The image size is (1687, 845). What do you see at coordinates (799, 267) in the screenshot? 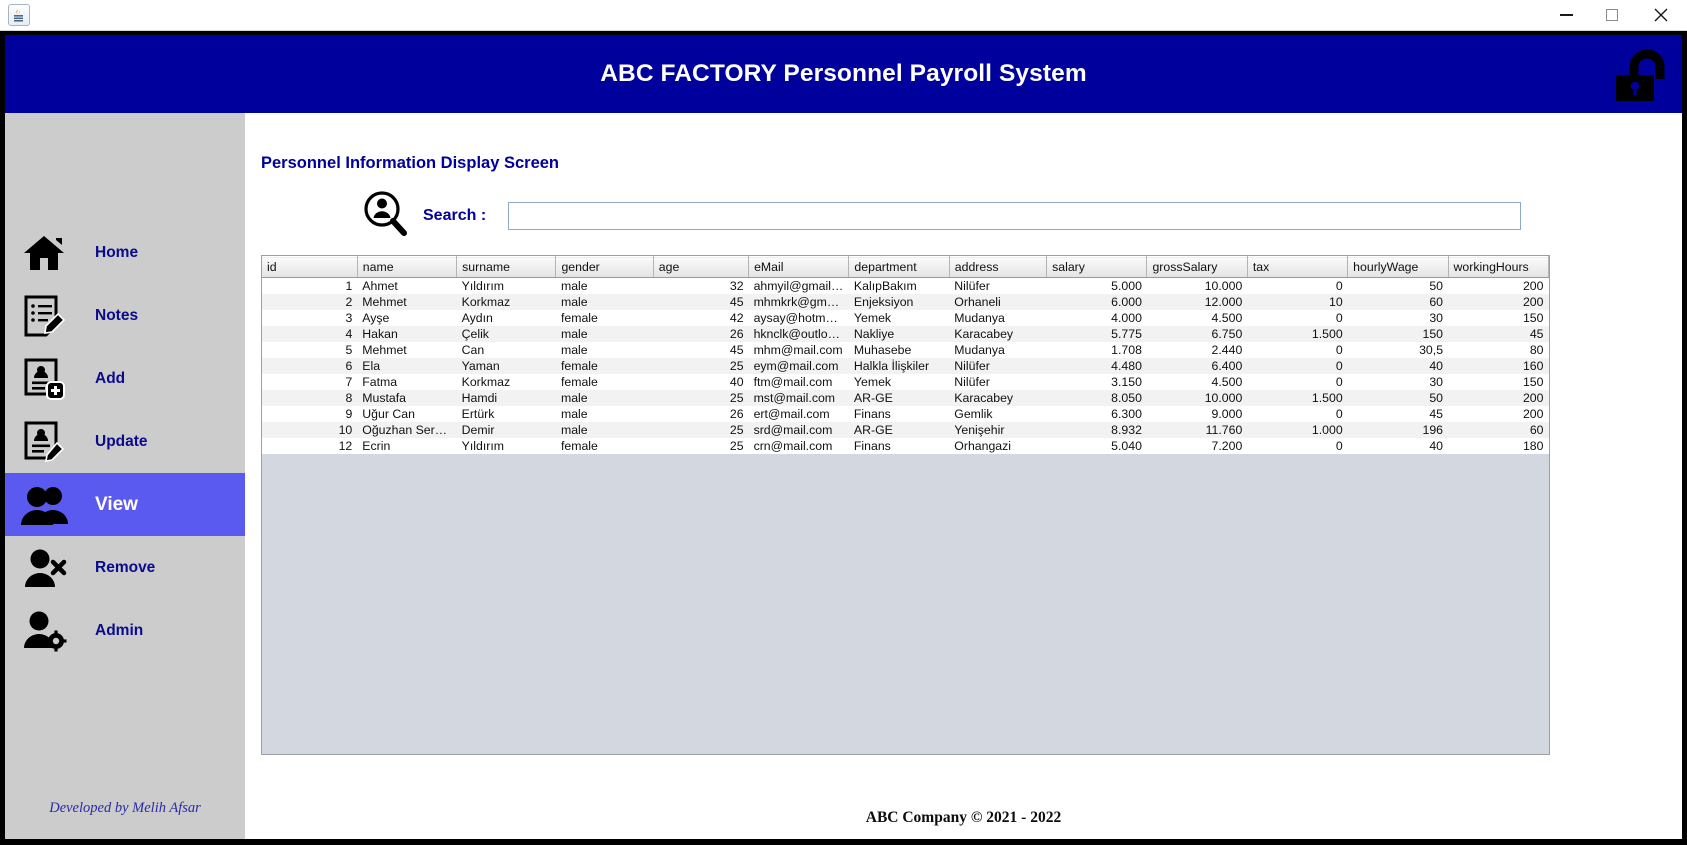
I see `table-header-eMail: eMail` at bounding box center [799, 267].